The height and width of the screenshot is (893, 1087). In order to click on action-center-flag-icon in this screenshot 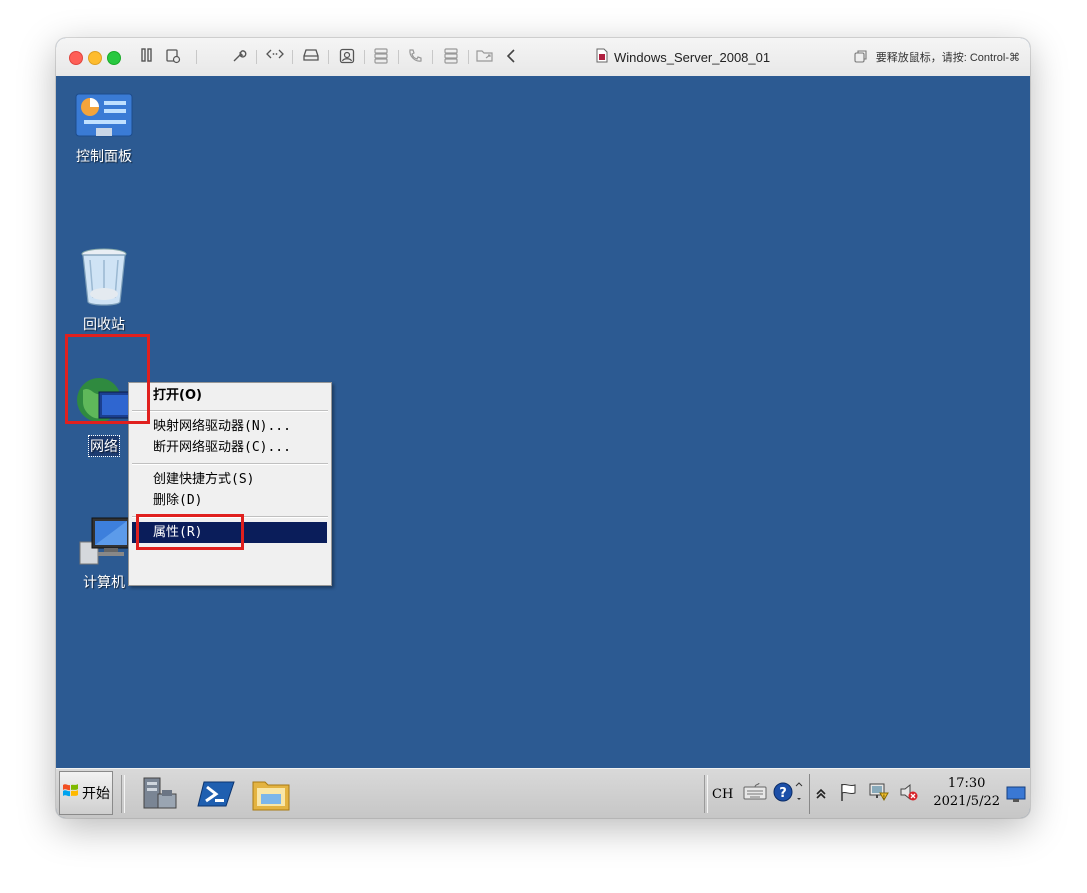, I will do `click(848, 794)`.